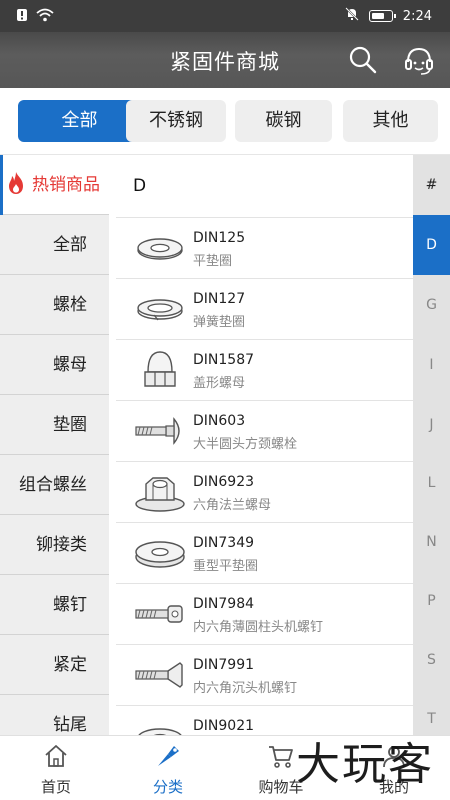  What do you see at coordinates (264, 674) in the screenshot?
I see `list-item: DIN7991 内六角沉头机螺钉` at bounding box center [264, 674].